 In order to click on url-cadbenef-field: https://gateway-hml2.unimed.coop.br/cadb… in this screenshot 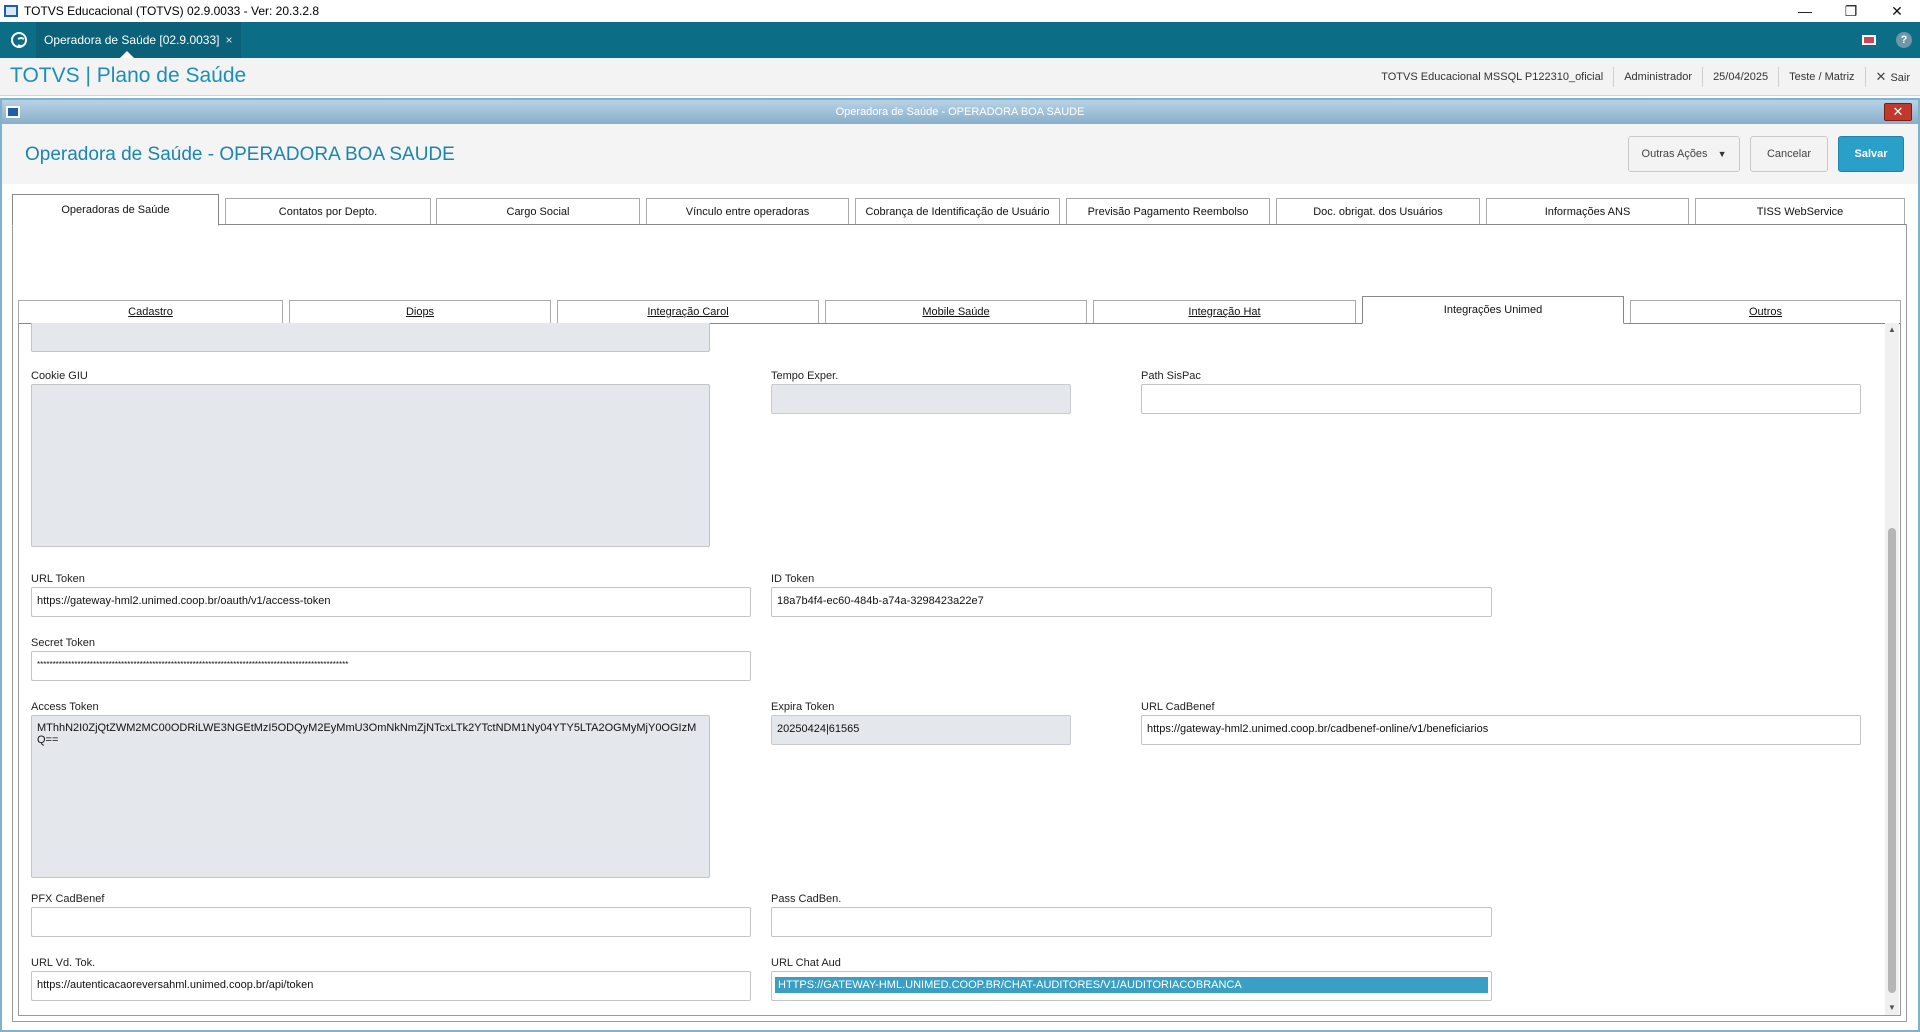, I will do `click(1501, 730)`.